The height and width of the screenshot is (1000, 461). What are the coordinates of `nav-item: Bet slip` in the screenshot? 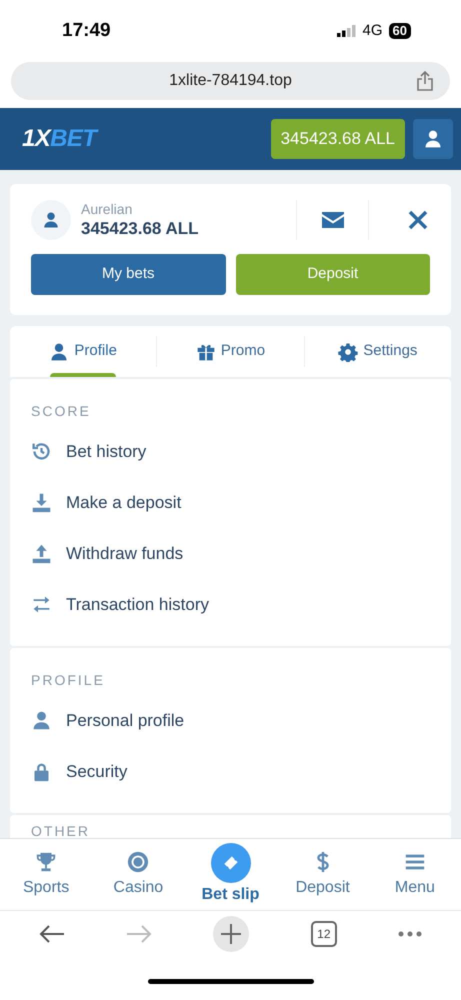 It's located at (230, 876).